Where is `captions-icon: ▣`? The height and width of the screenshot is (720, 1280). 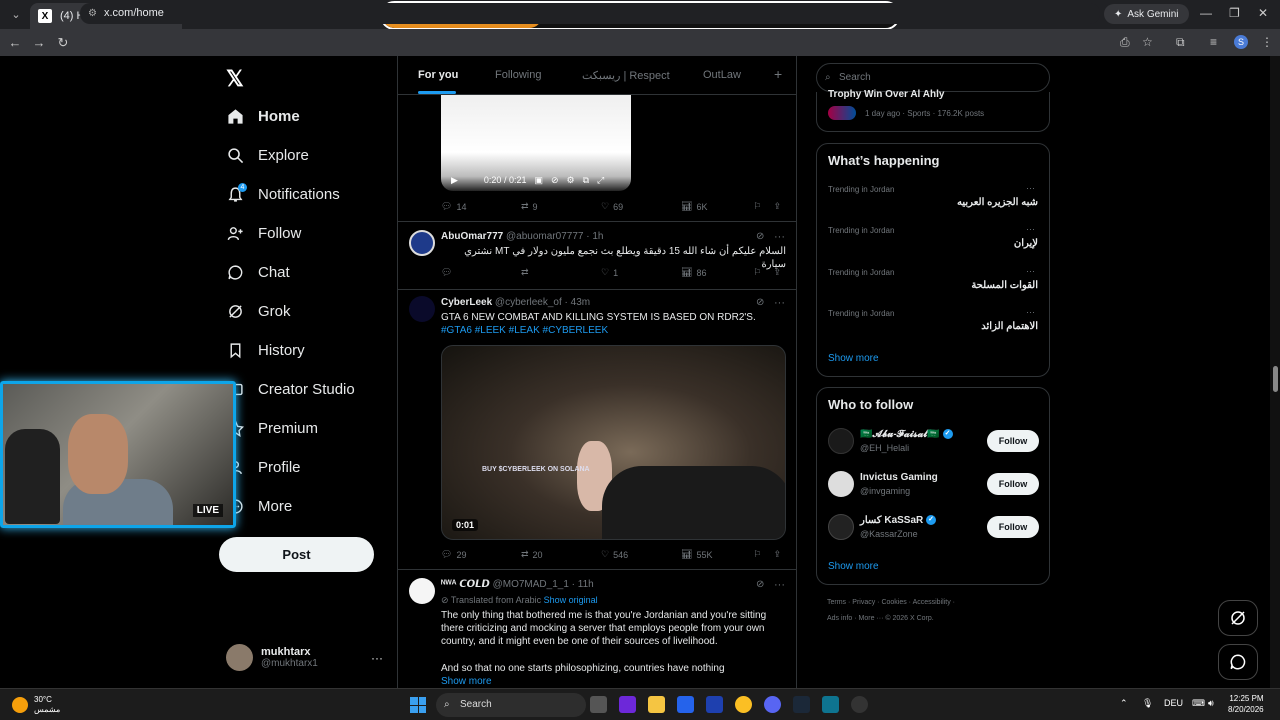 captions-icon: ▣ is located at coordinates (538, 180).